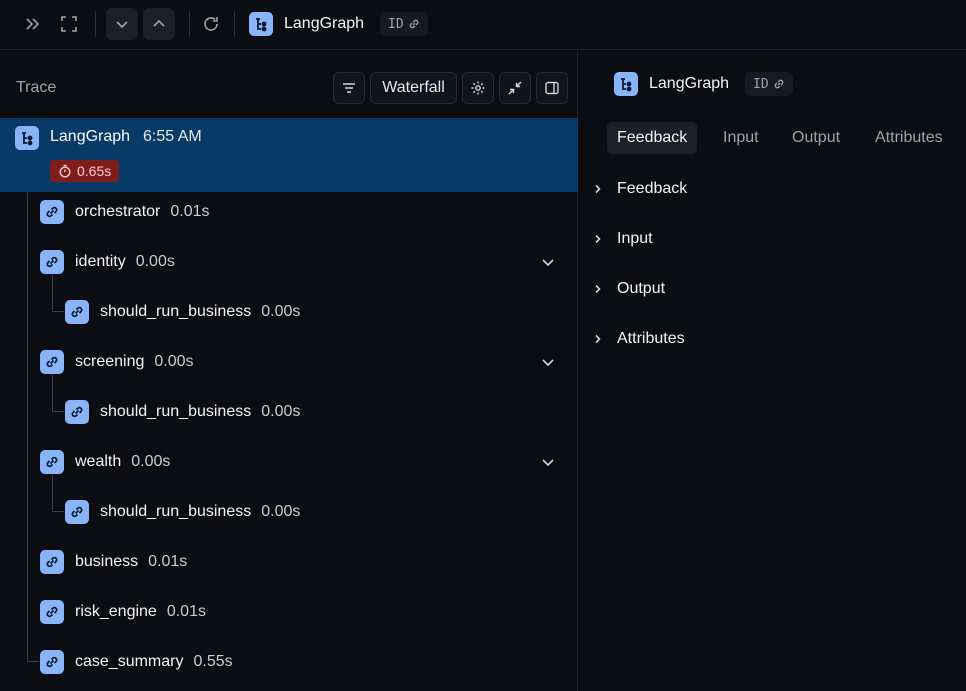 The width and height of the screenshot is (966, 691). What do you see at coordinates (69, 24) in the screenshot?
I see `expand-icon` at bounding box center [69, 24].